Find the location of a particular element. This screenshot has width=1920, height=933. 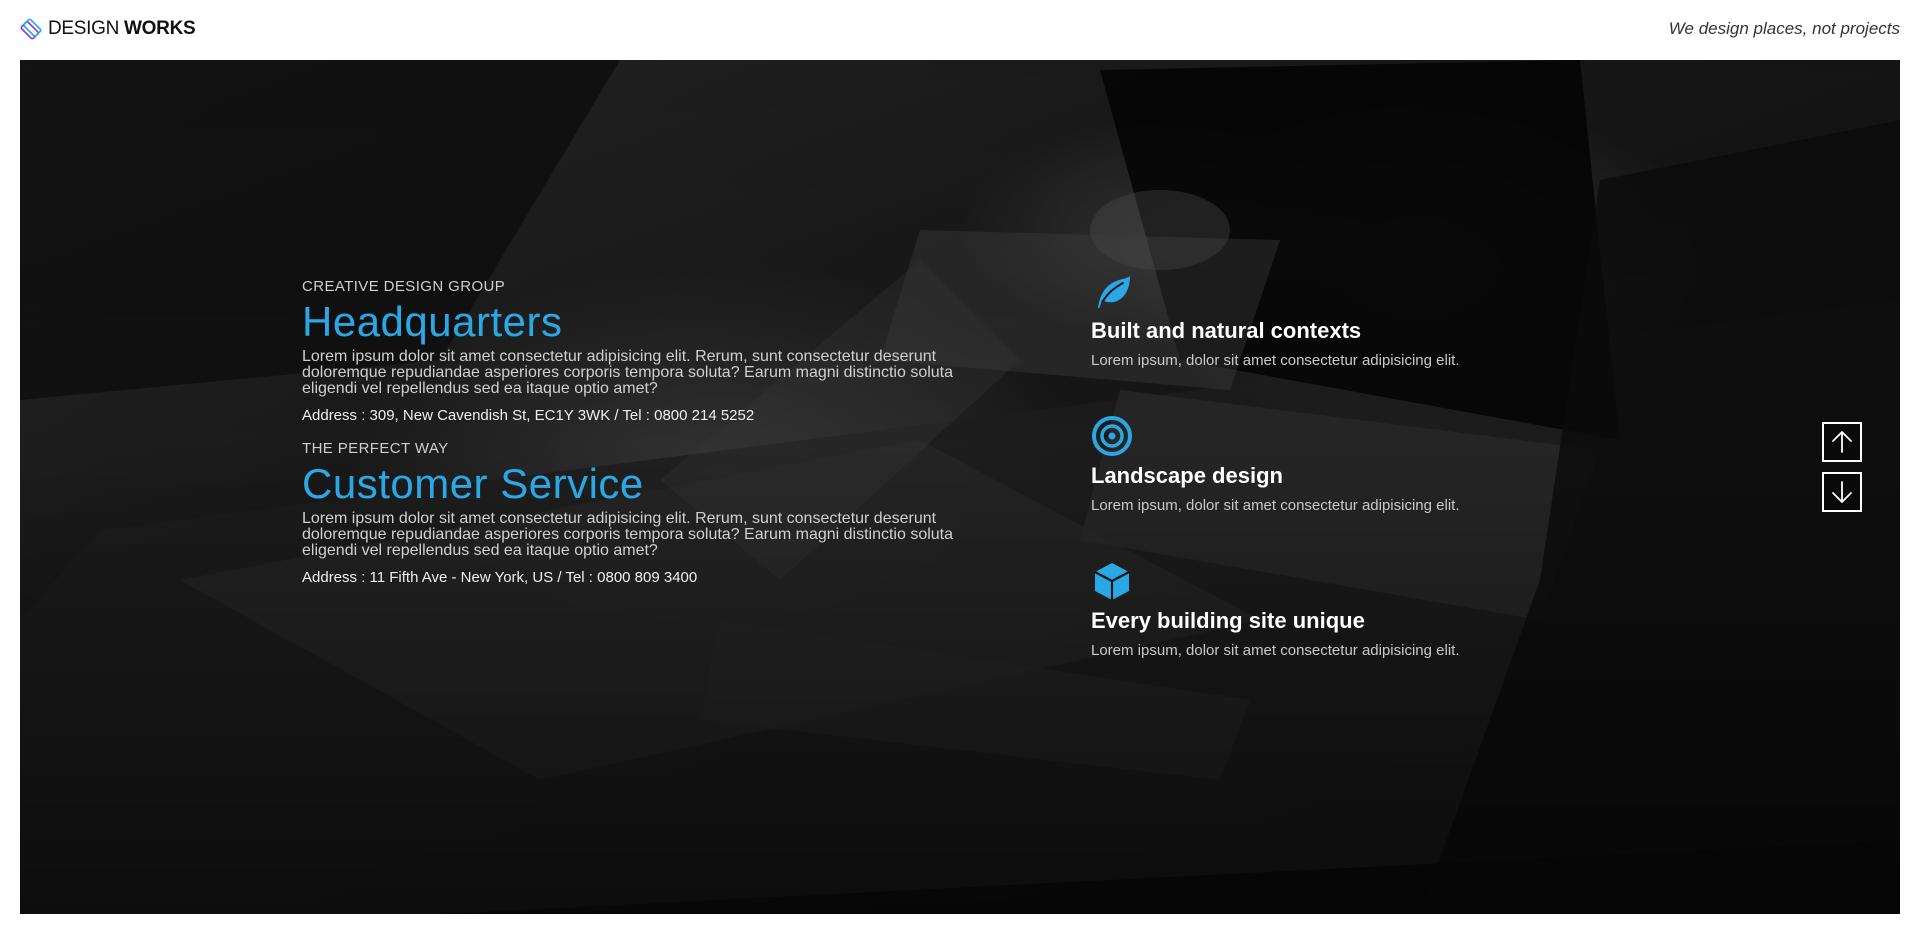

brand-name: DESIGN WORKS is located at coordinates (122, 29).